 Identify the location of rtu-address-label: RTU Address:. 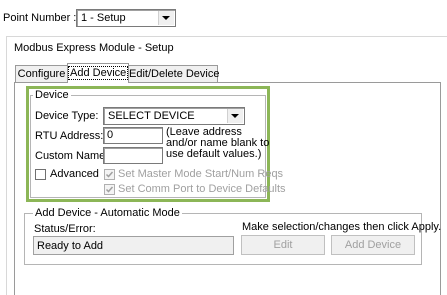
(69, 136).